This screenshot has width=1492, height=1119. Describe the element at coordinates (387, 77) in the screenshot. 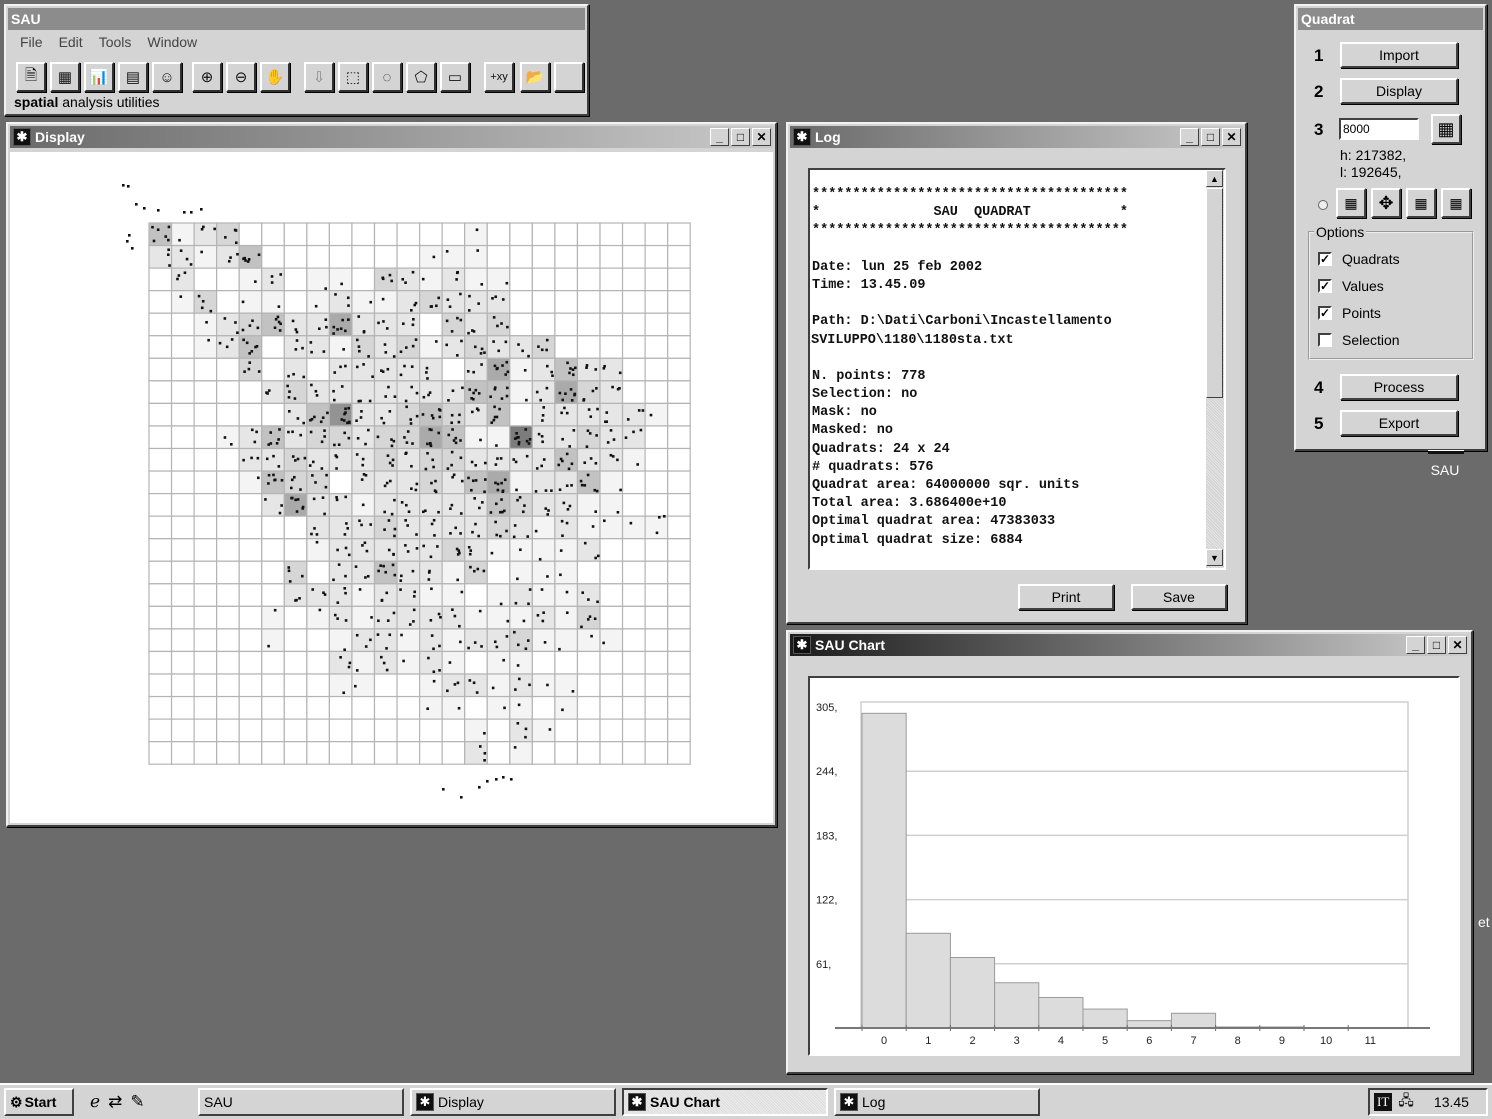

I see `circle-select-button: ◌` at that location.